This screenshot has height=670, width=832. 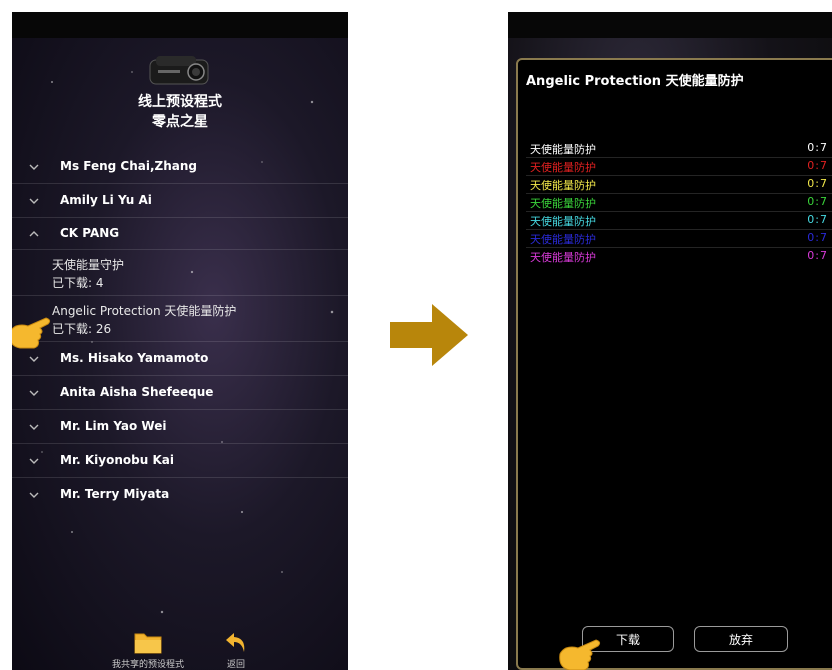 What do you see at coordinates (180, 495) in the screenshot?
I see `group-row-terry-miyata: Mr. Terry Miyata` at bounding box center [180, 495].